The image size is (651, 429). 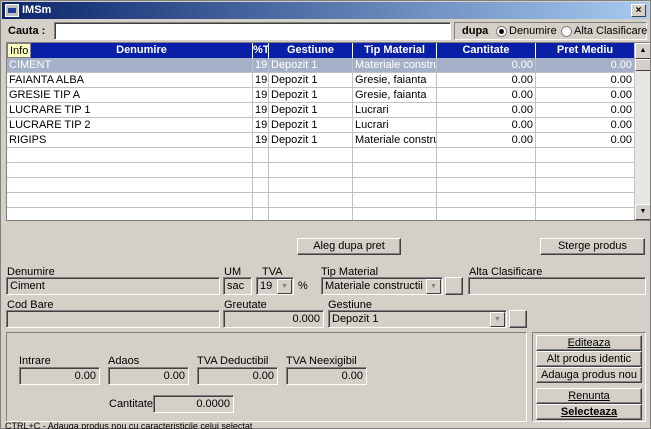 What do you see at coordinates (131, 404) in the screenshot?
I see `cantitate-label: Cantitate` at bounding box center [131, 404].